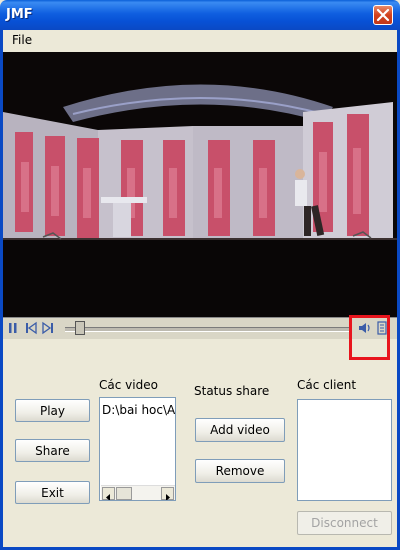 Image resolution: width=400 pixels, height=550 pixels. What do you see at coordinates (137, 449) in the screenshot?
I see `video-list: D:\bai hoc\A H` at bounding box center [137, 449].